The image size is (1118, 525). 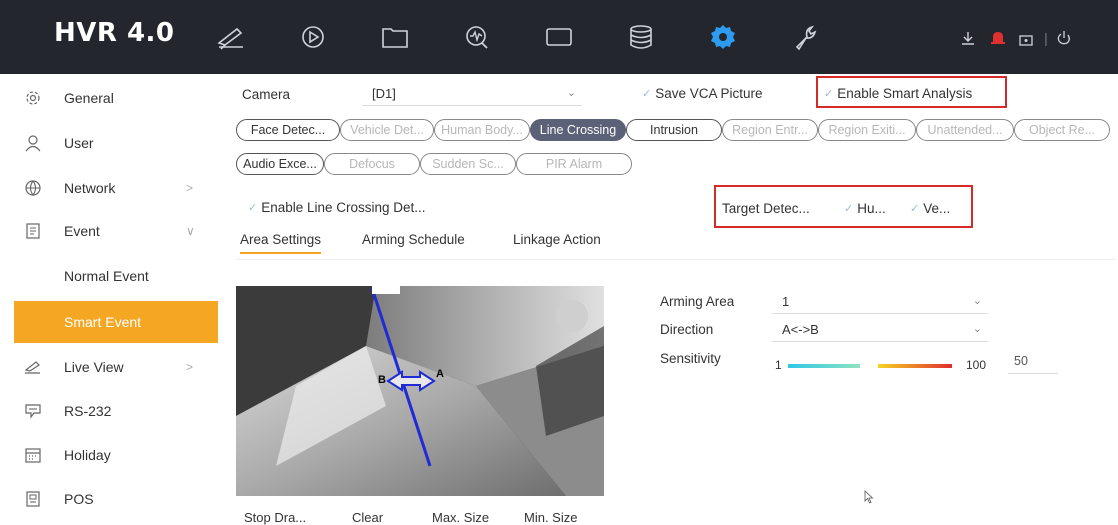 I want to click on sidebar-item-network: Network >, so click(x=111, y=188).